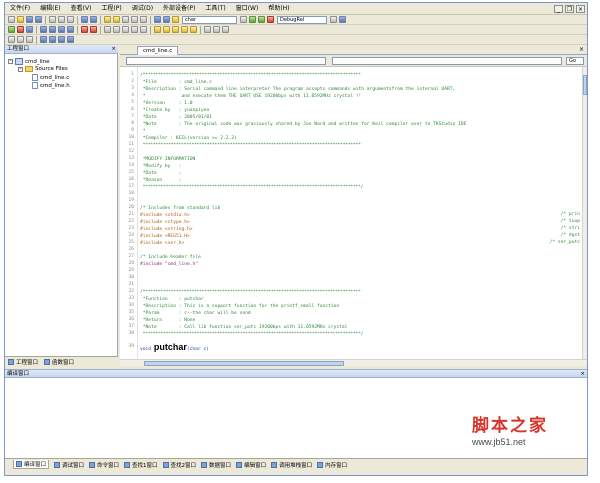  I want to click on tab-cmd-line-c: cmd_line.c, so click(158, 50).